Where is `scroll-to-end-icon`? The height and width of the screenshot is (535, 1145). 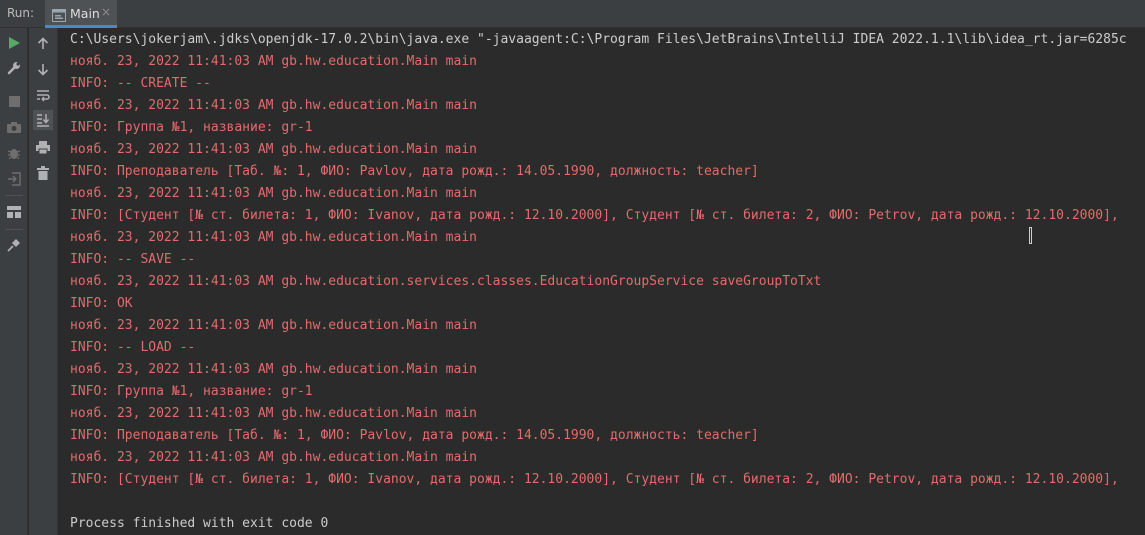 scroll-to-end-icon is located at coordinates (43, 120).